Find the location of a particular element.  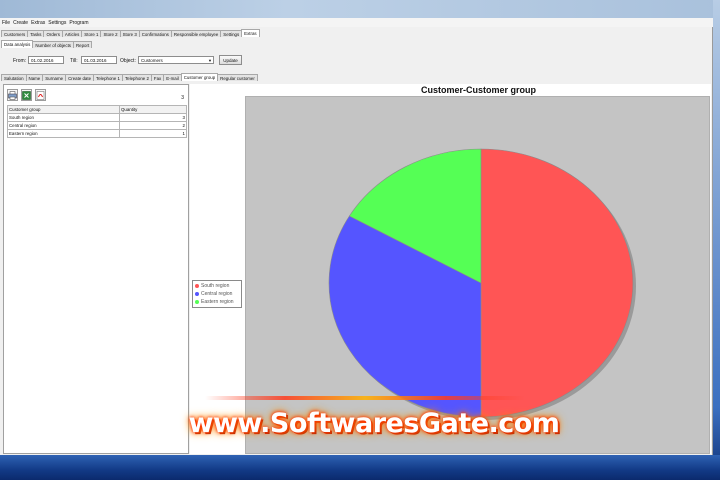

grid-toolbar is located at coordinates (26, 95).